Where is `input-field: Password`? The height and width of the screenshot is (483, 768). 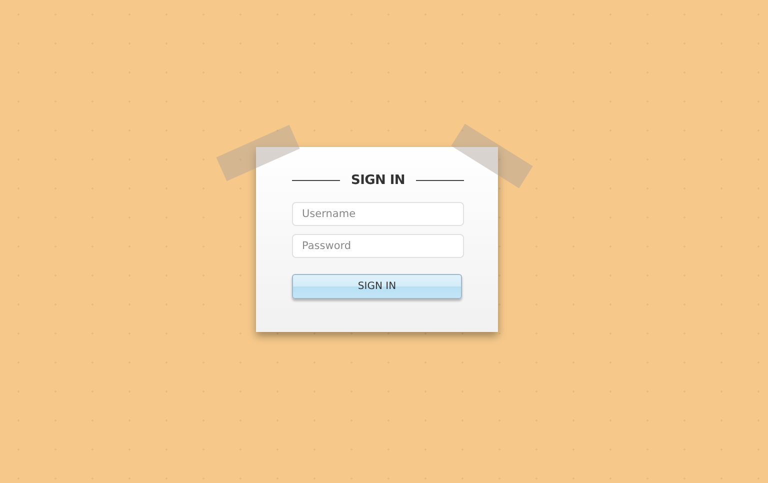 input-field: Password is located at coordinates (378, 246).